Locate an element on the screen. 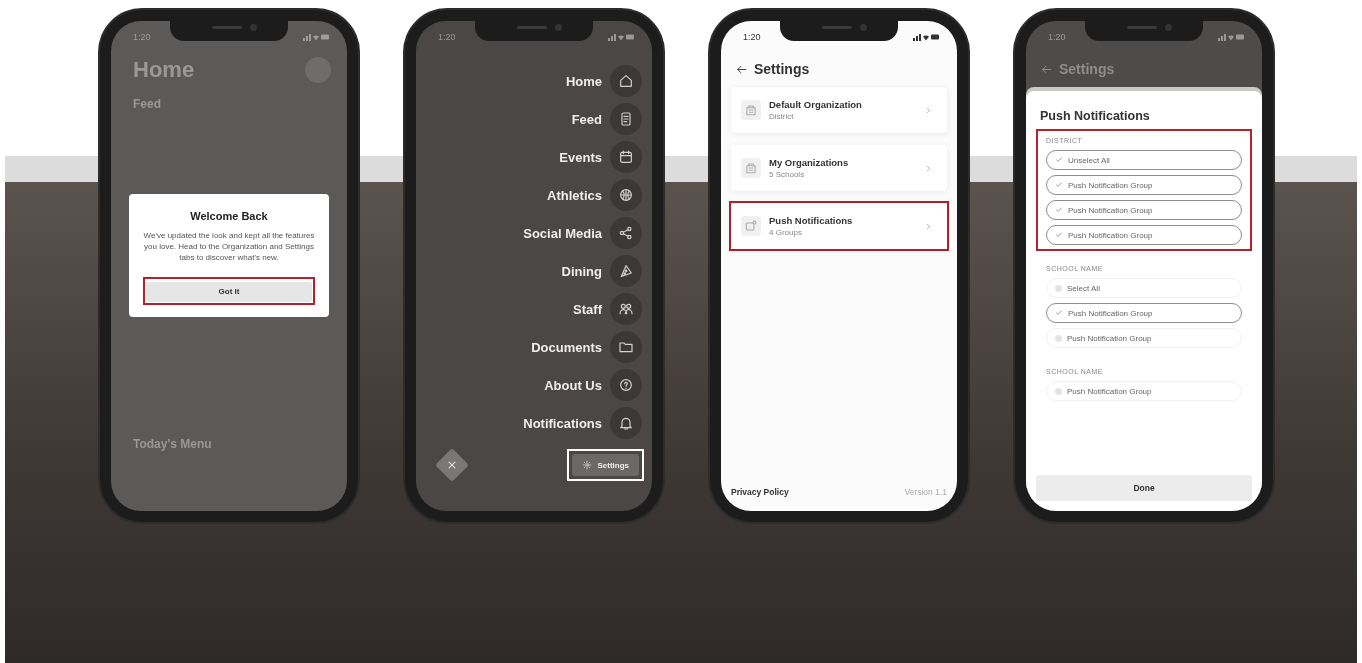 This screenshot has width=1362, height=663. settings-row: My Organizations 5 Schools is located at coordinates (839, 168).